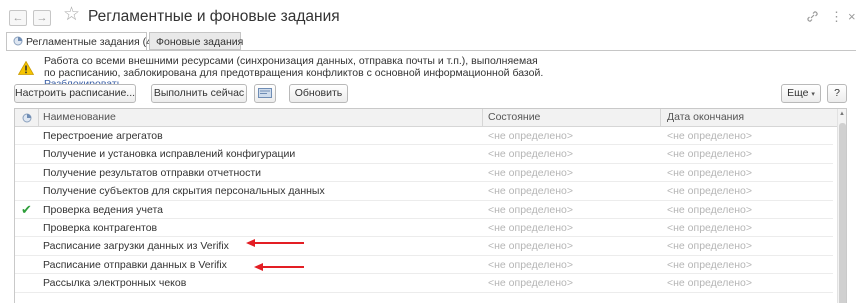 Image resolution: width=868 pixels, height=303 pixels. I want to click on column-header-name: Наименование, so click(79, 117).